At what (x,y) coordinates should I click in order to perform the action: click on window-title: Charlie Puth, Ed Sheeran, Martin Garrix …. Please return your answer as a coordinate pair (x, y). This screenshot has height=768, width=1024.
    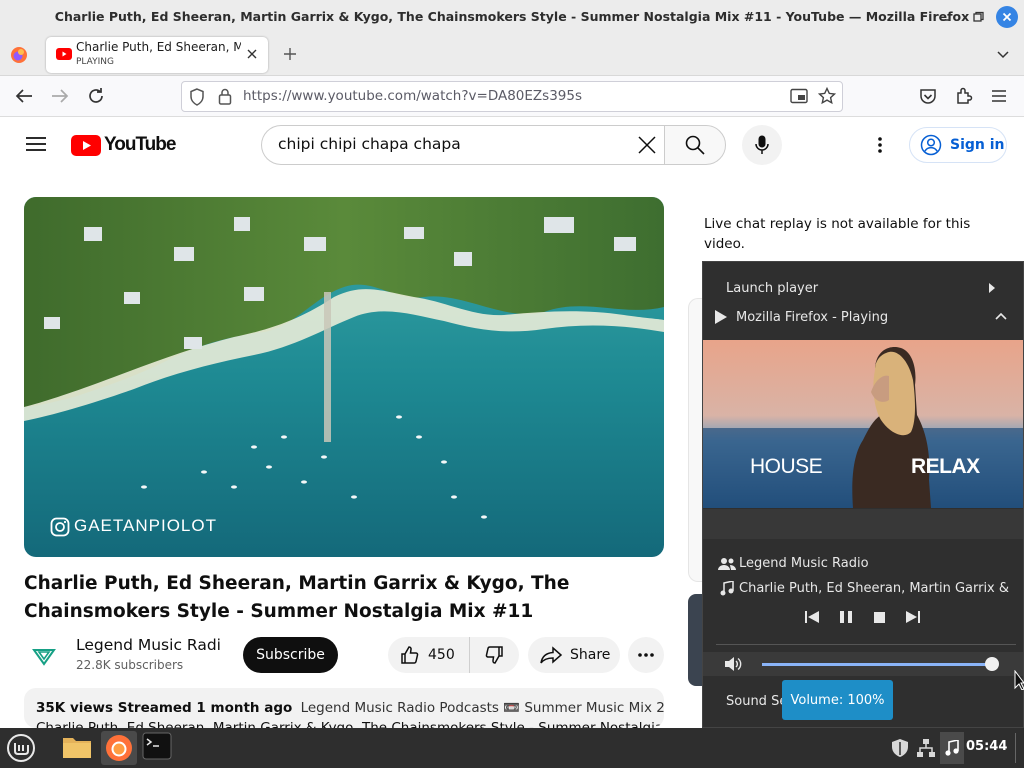
    Looking at the image, I should click on (512, 16).